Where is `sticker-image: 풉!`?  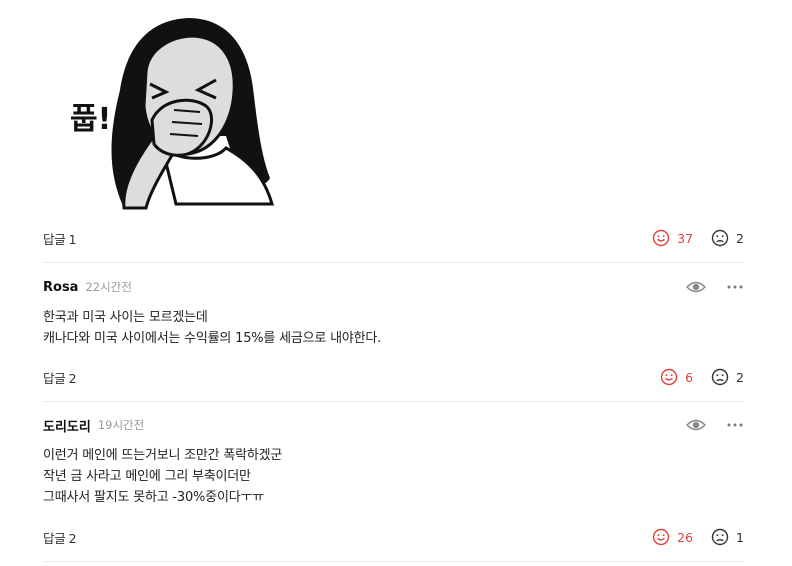 sticker-image: 풉! is located at coordinates (173, 110).